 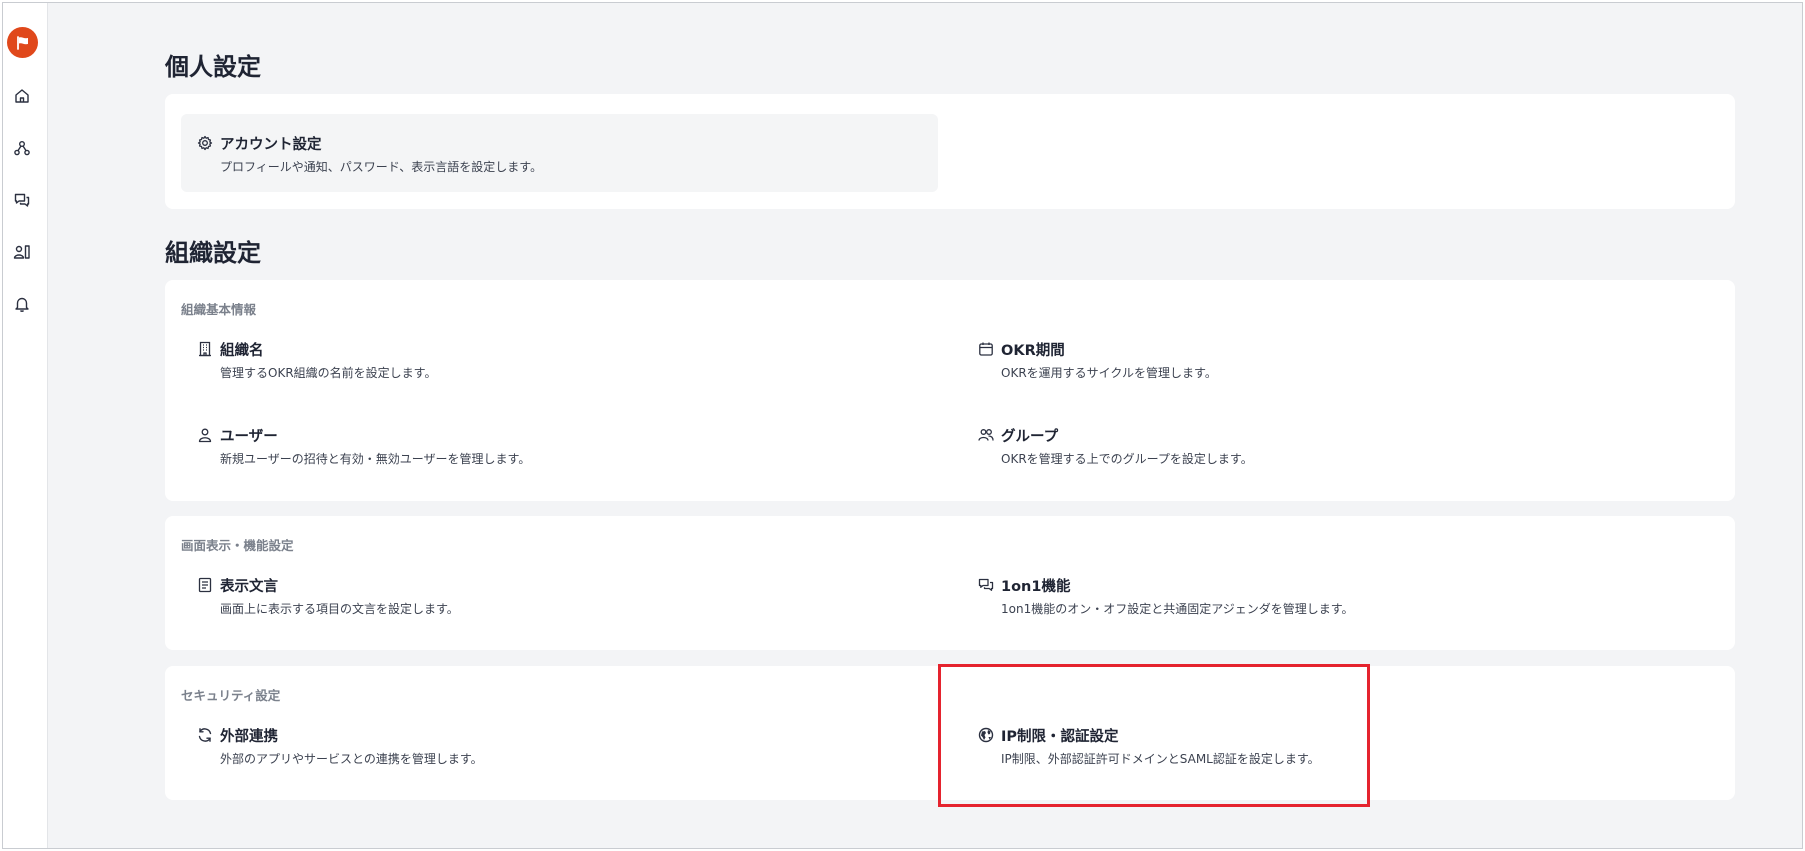 I want to click on gear-icon, so click(x=205, y=143).